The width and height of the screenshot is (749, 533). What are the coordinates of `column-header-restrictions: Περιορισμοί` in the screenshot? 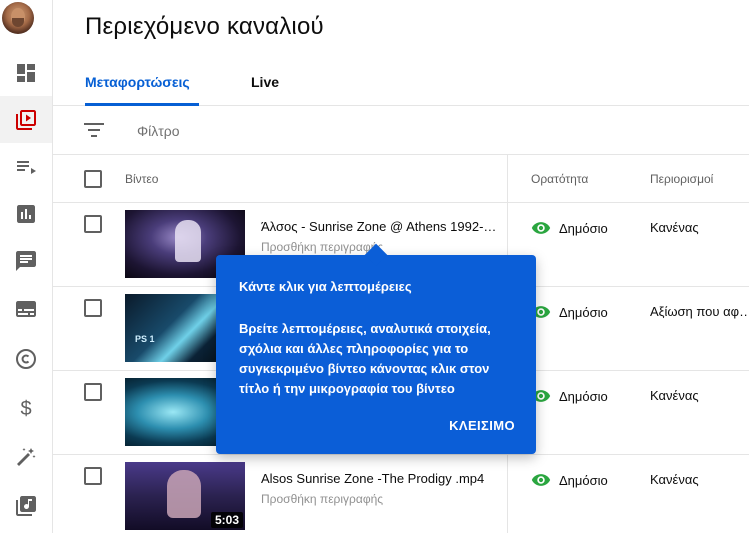 It's located at (681, 179).